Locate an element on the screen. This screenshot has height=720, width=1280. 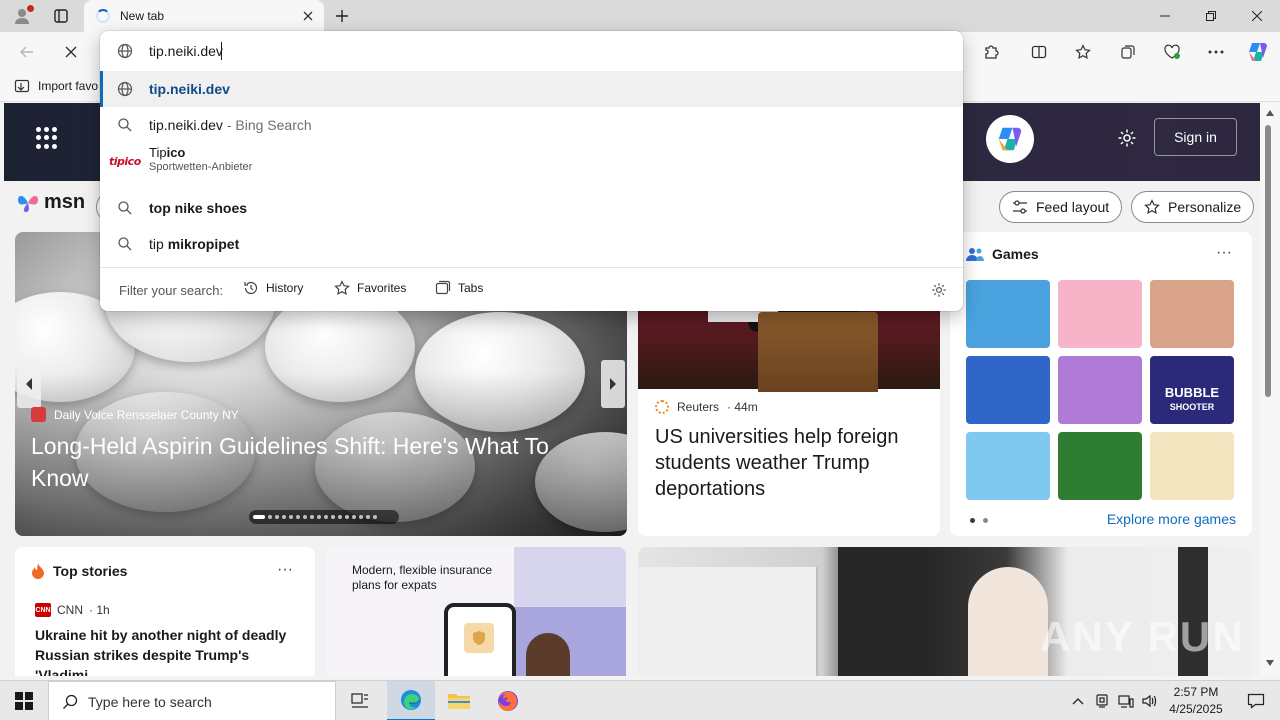
minimize-icon is located at coordinates (1165, 16).